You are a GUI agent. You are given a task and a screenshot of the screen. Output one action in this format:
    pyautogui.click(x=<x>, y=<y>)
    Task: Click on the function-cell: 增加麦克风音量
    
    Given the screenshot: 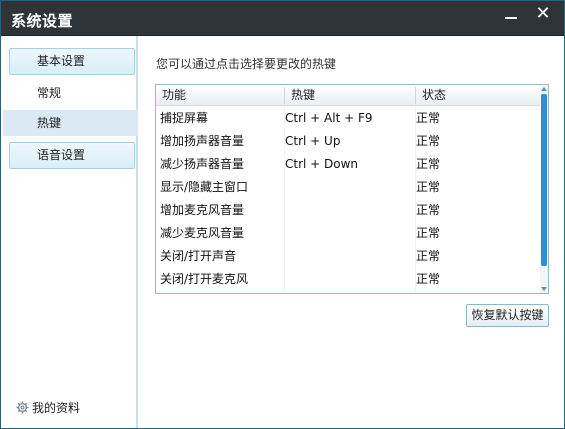 What is the action you would take?
    pyautogui.click(x=202, y=210)
    